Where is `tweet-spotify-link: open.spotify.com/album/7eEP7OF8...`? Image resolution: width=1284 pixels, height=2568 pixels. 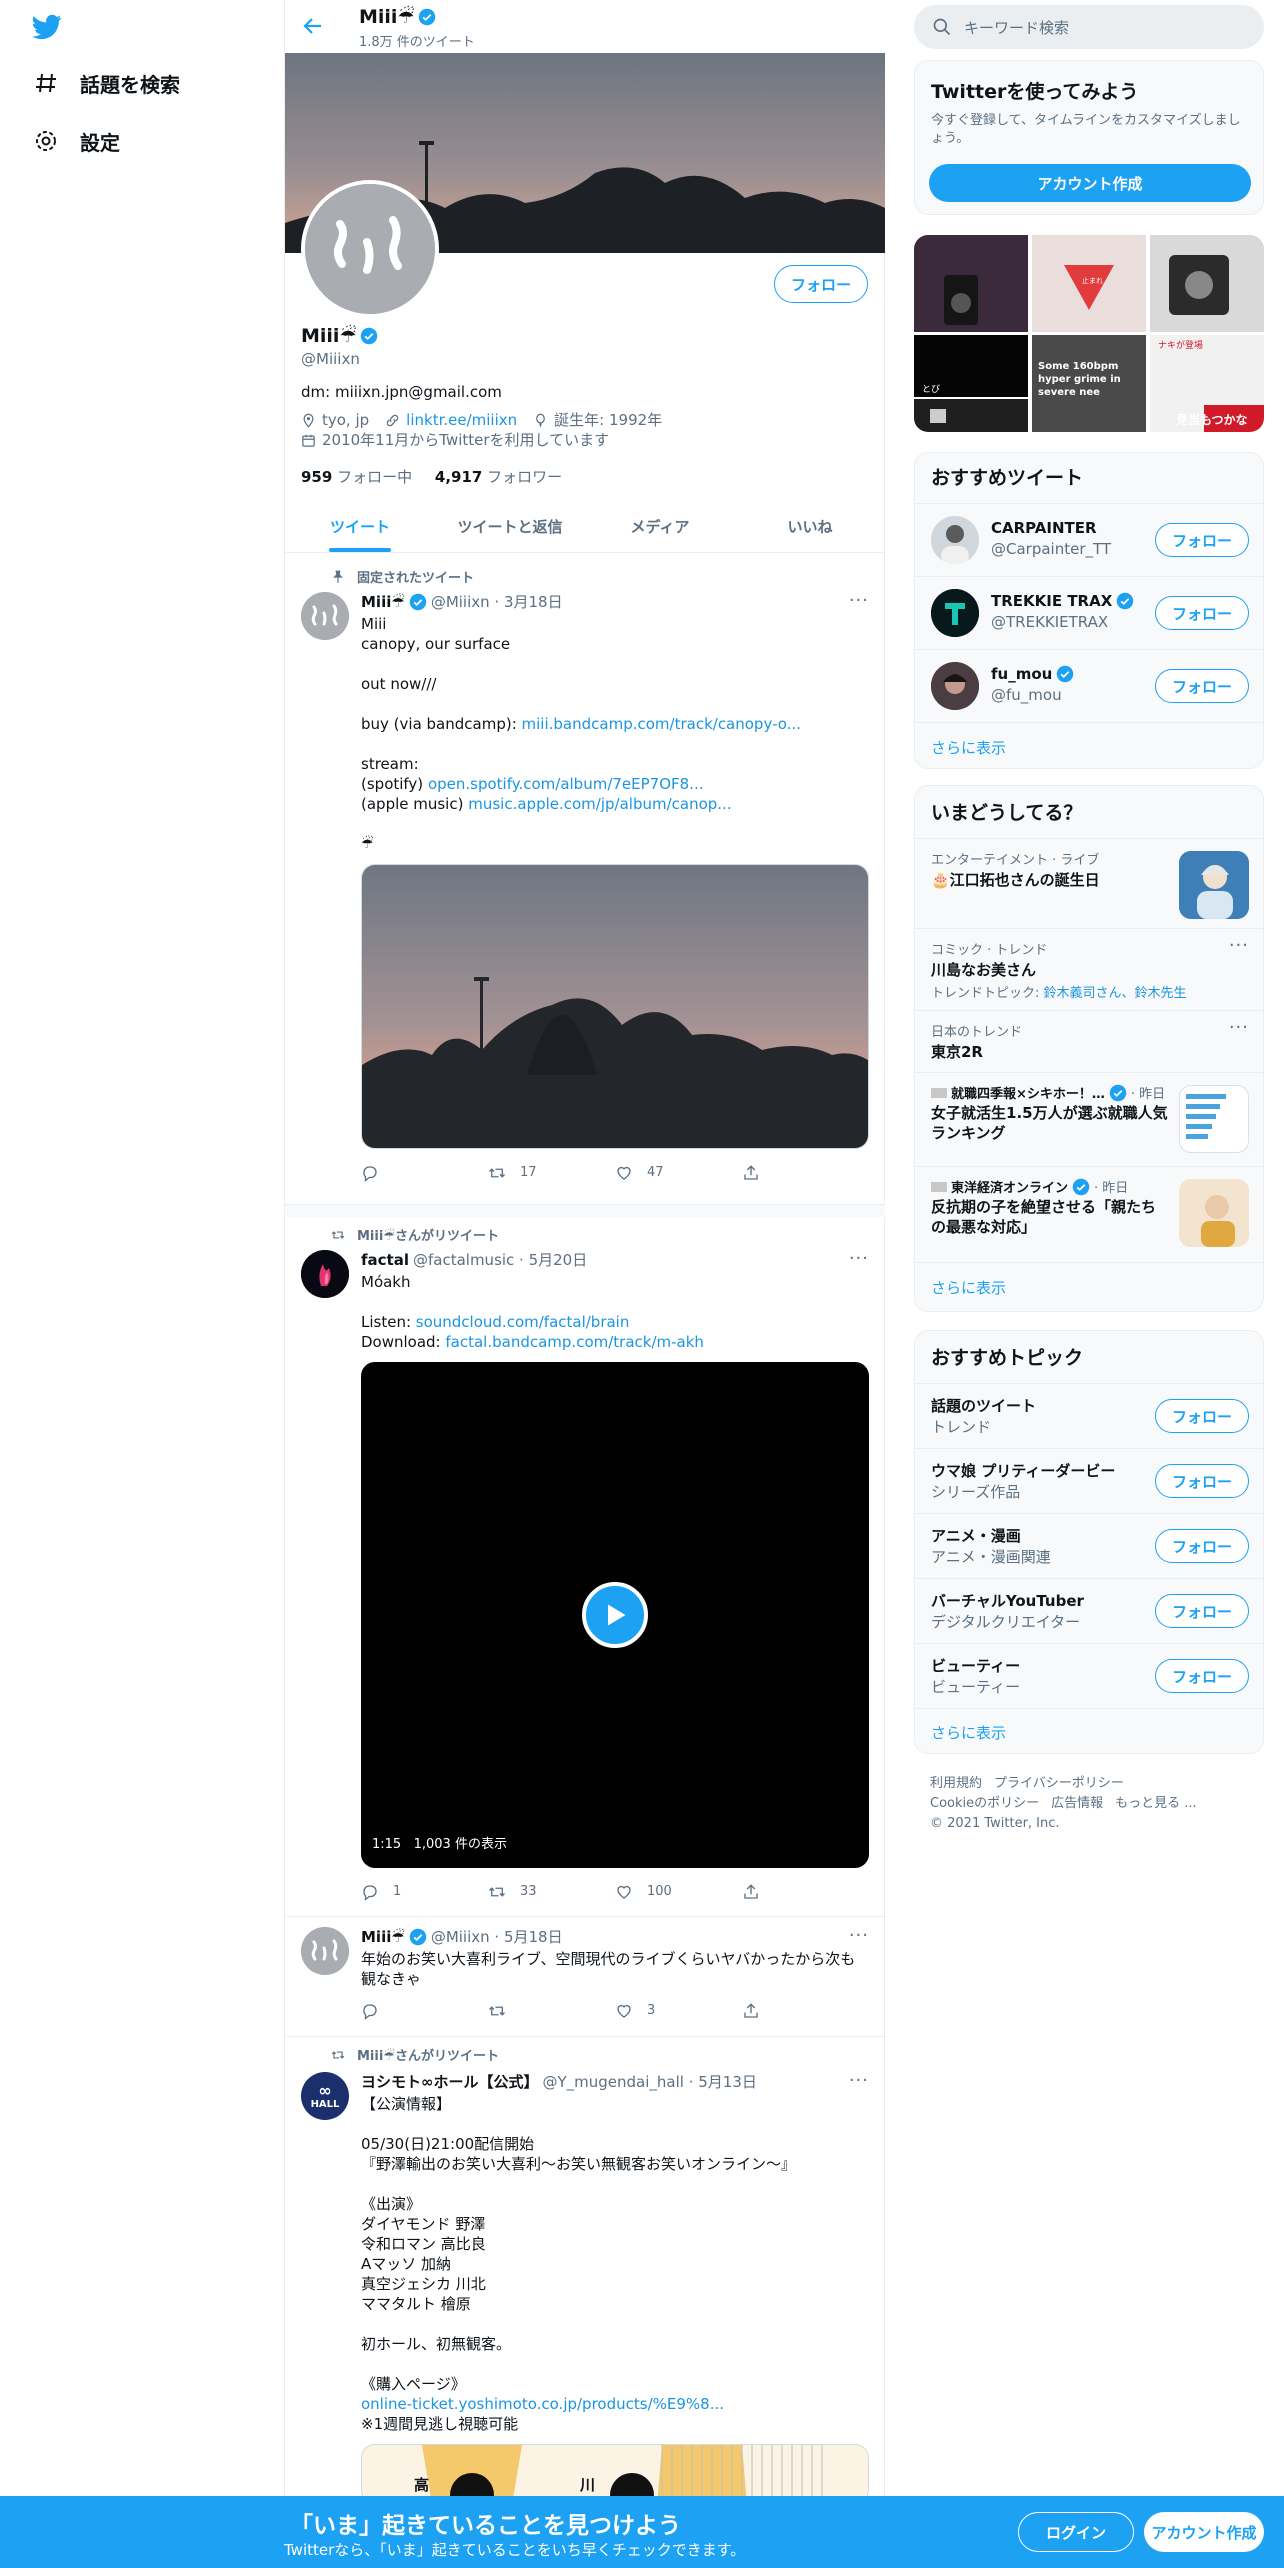
tweet-spotify-link: open.spotify.com/album/7eEP7OF8... is located at coordinates (566, 784).